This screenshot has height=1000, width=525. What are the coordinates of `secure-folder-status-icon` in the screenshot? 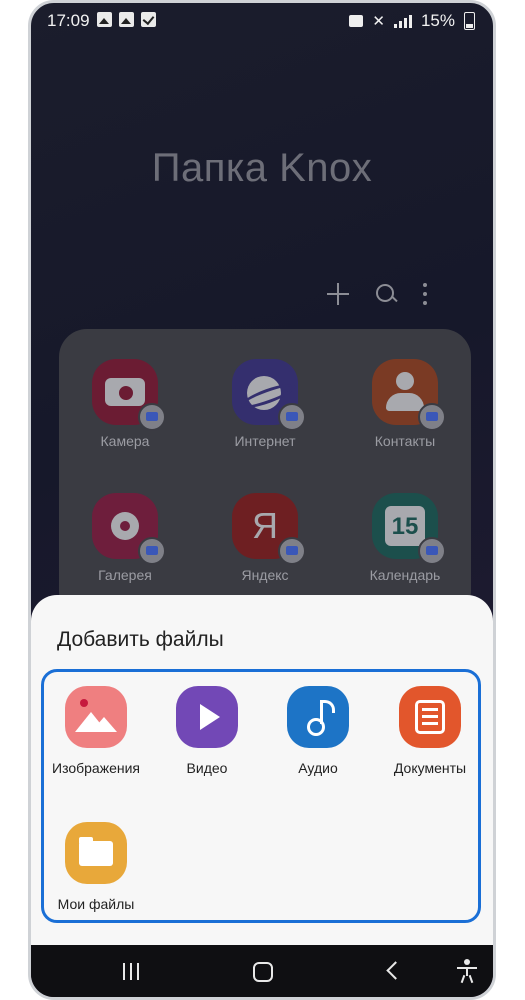 It's located at (356, 21).